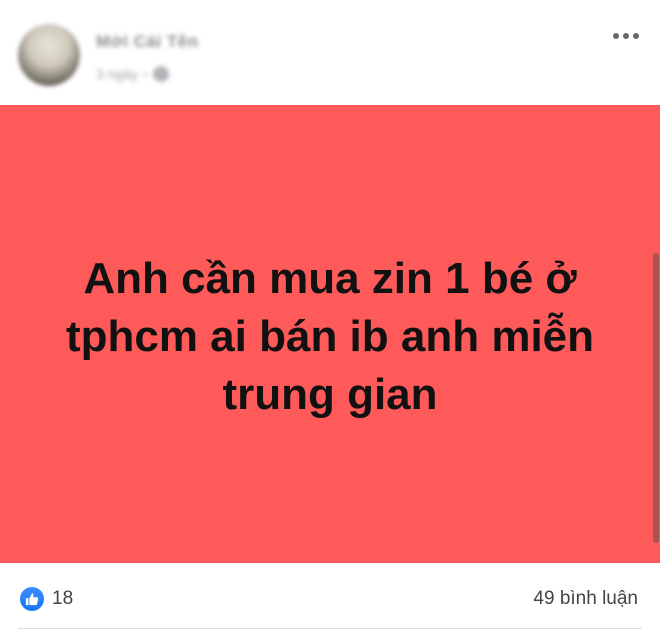 The height and width of the screenshot is (629, 660). I want to click on author-name: Mới Cái Tên, so click(147, 42).